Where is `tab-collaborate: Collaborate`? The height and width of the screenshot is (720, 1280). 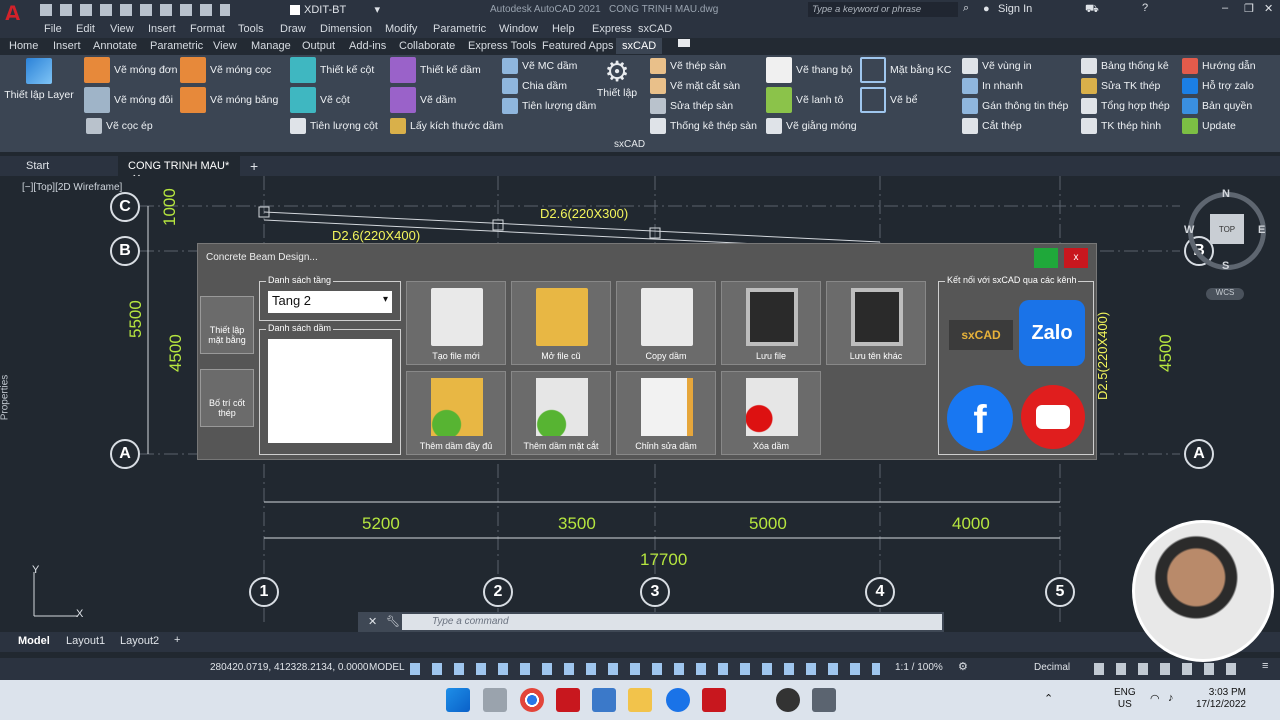 tab-collaborate: Collaborate is located at coordinates (427, 46).